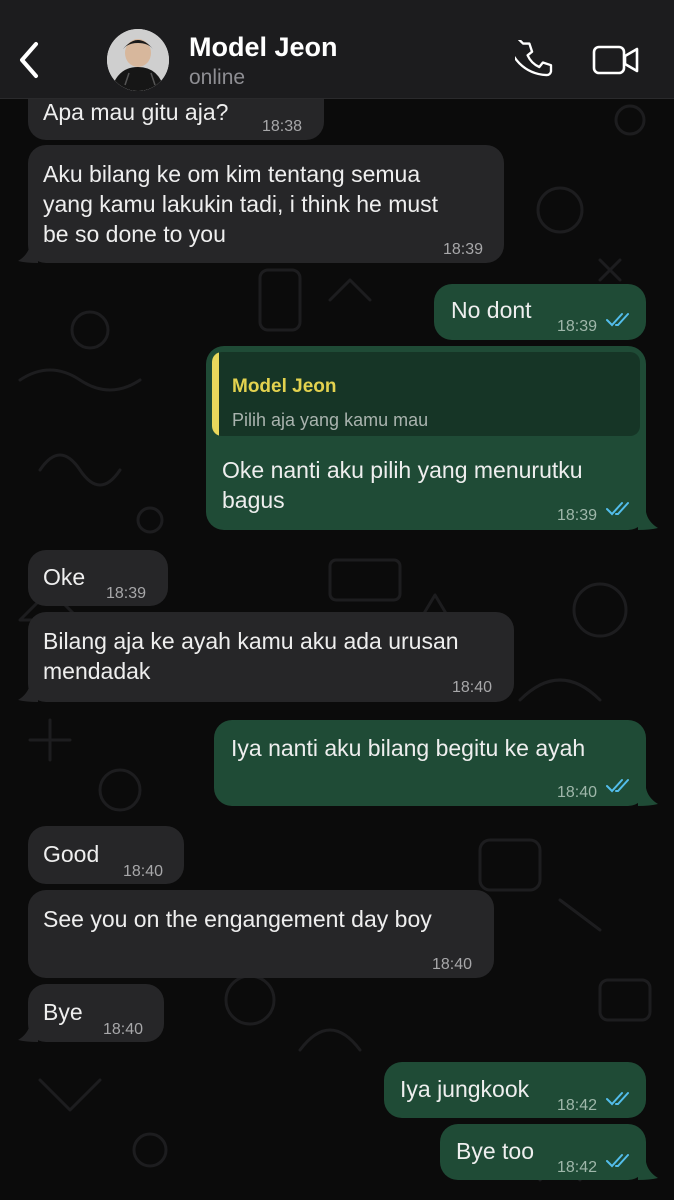 This screenshot has width=674, height=1200. I want to click on quoted-text: Pilih aja yang kamu mau, so click(330, 420).